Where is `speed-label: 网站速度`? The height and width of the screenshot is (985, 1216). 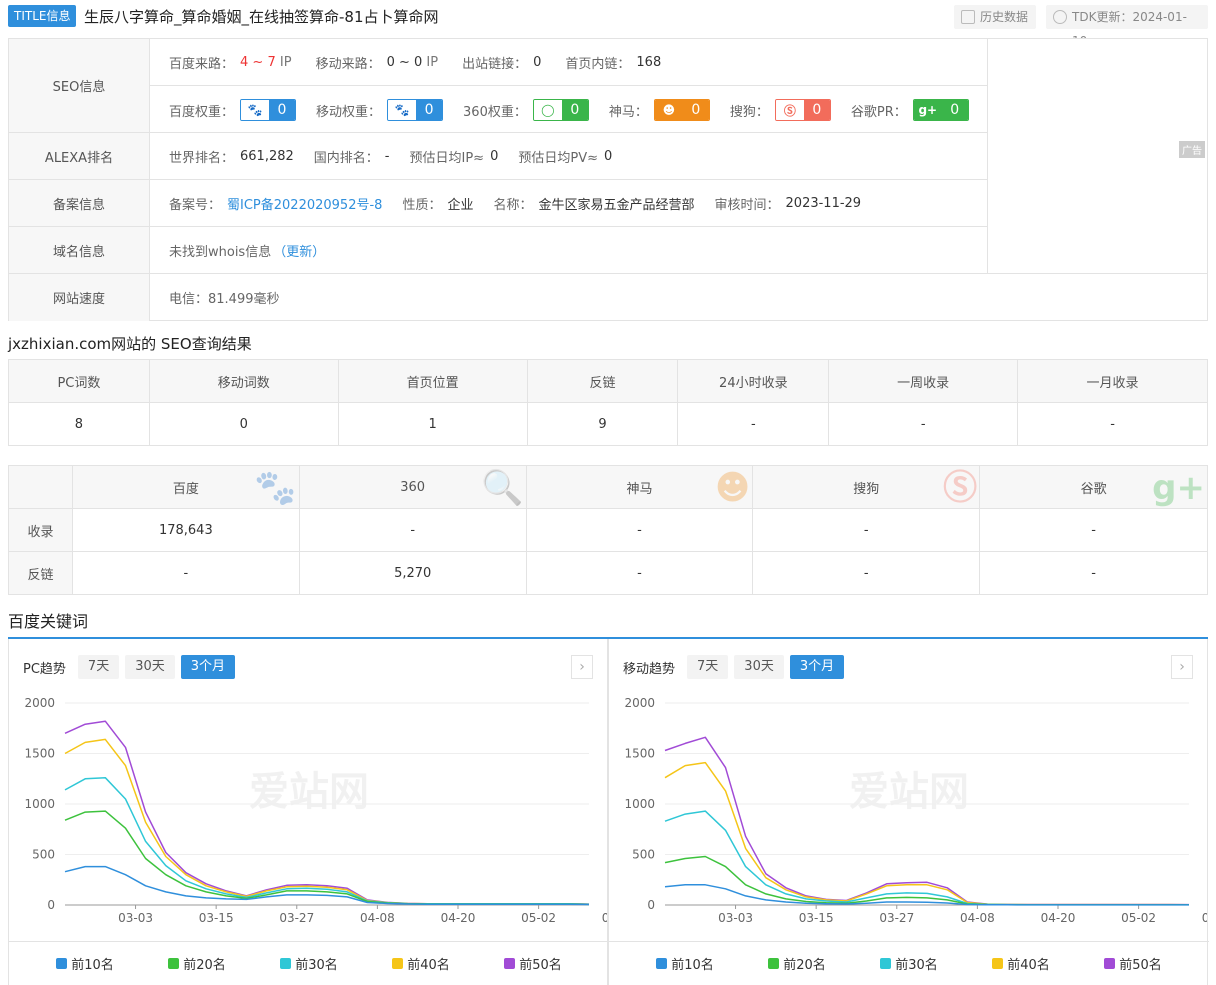
speed-label: 网站速度 is located at coordinates (79, 297).